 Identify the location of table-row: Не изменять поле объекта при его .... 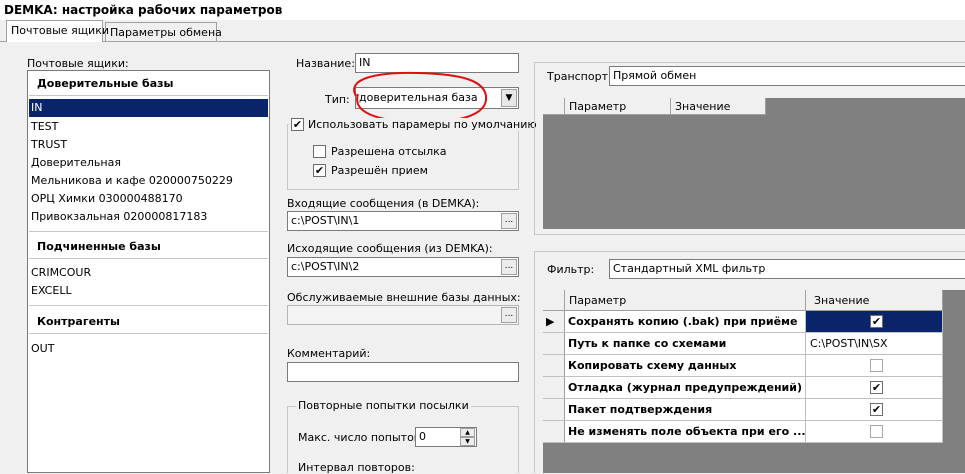
(685, 432).